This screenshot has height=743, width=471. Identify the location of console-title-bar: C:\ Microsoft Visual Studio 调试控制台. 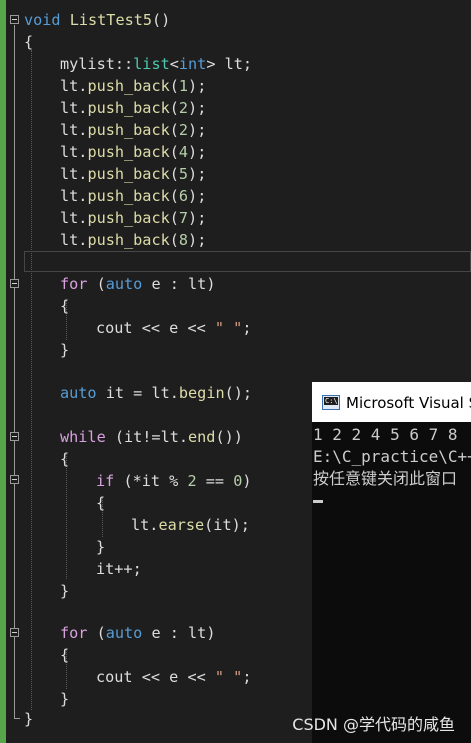
(391, 402).